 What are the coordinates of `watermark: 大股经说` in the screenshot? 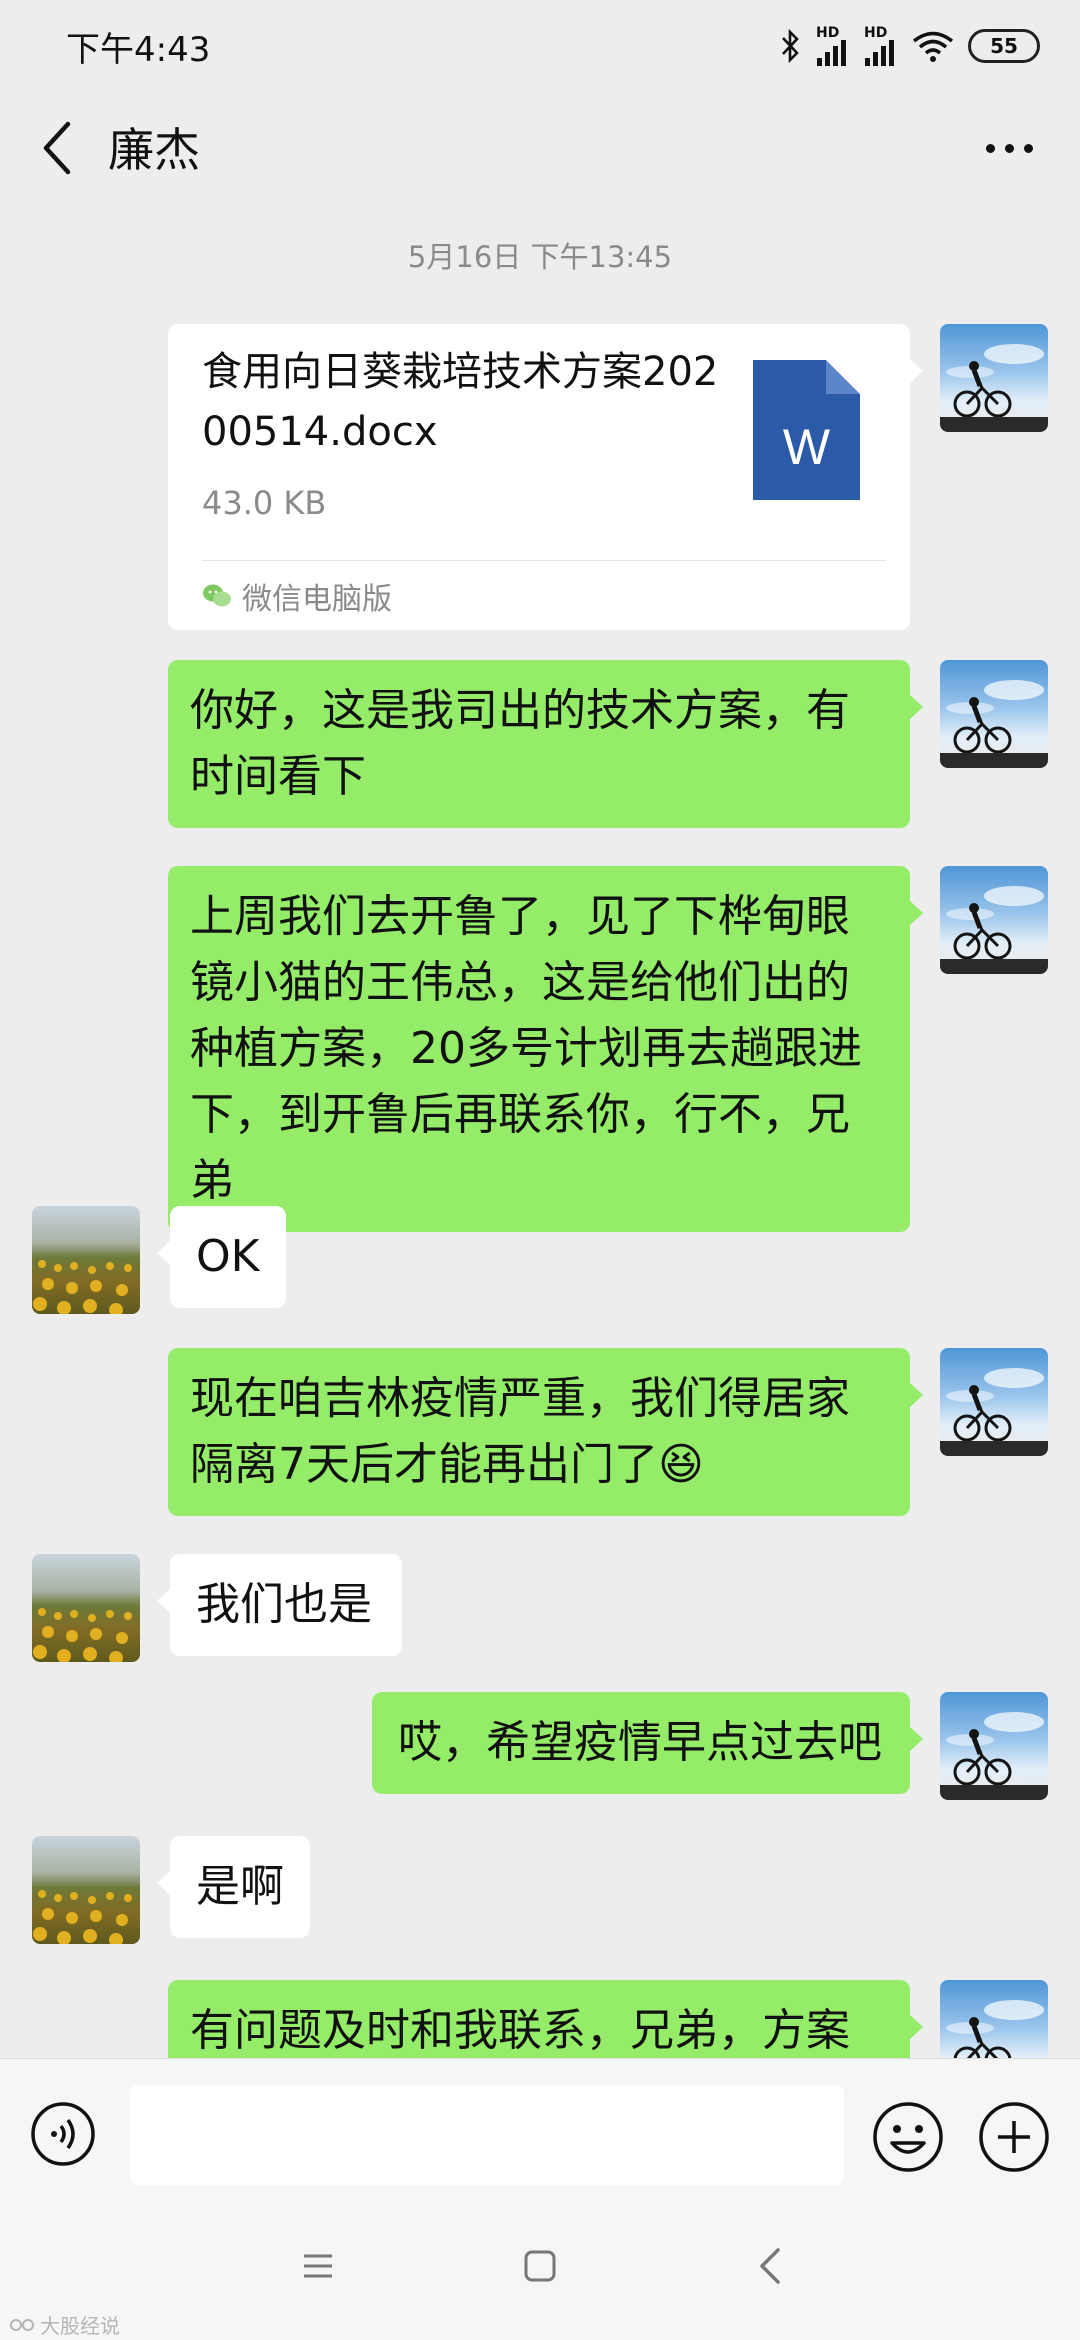 It's located at (65, 2324).